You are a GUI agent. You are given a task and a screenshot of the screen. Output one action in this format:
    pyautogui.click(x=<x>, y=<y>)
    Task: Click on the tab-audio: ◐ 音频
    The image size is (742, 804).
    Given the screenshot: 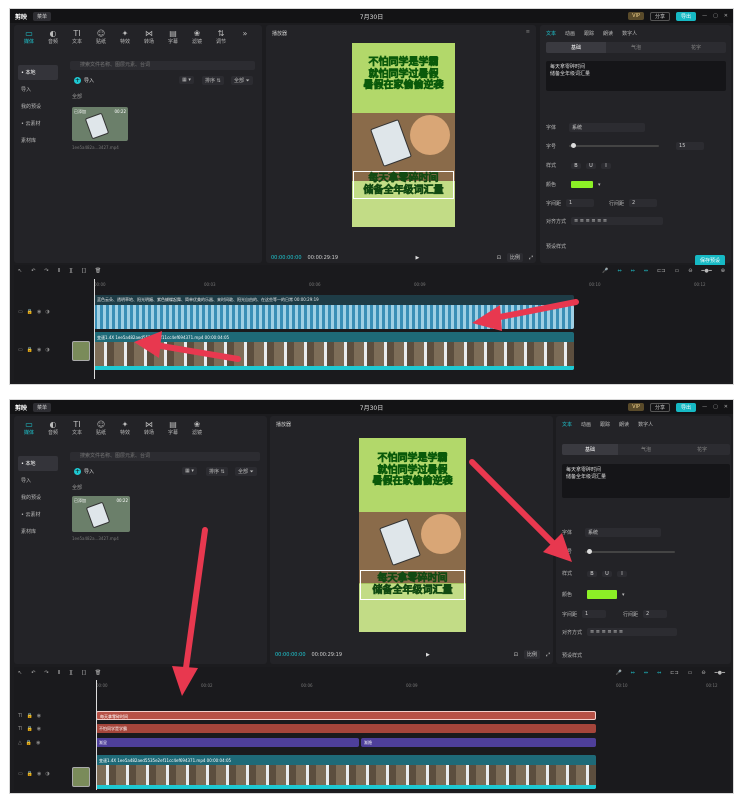 What is the action you would take?
    pyautogui.click(x=53, y=428)
    